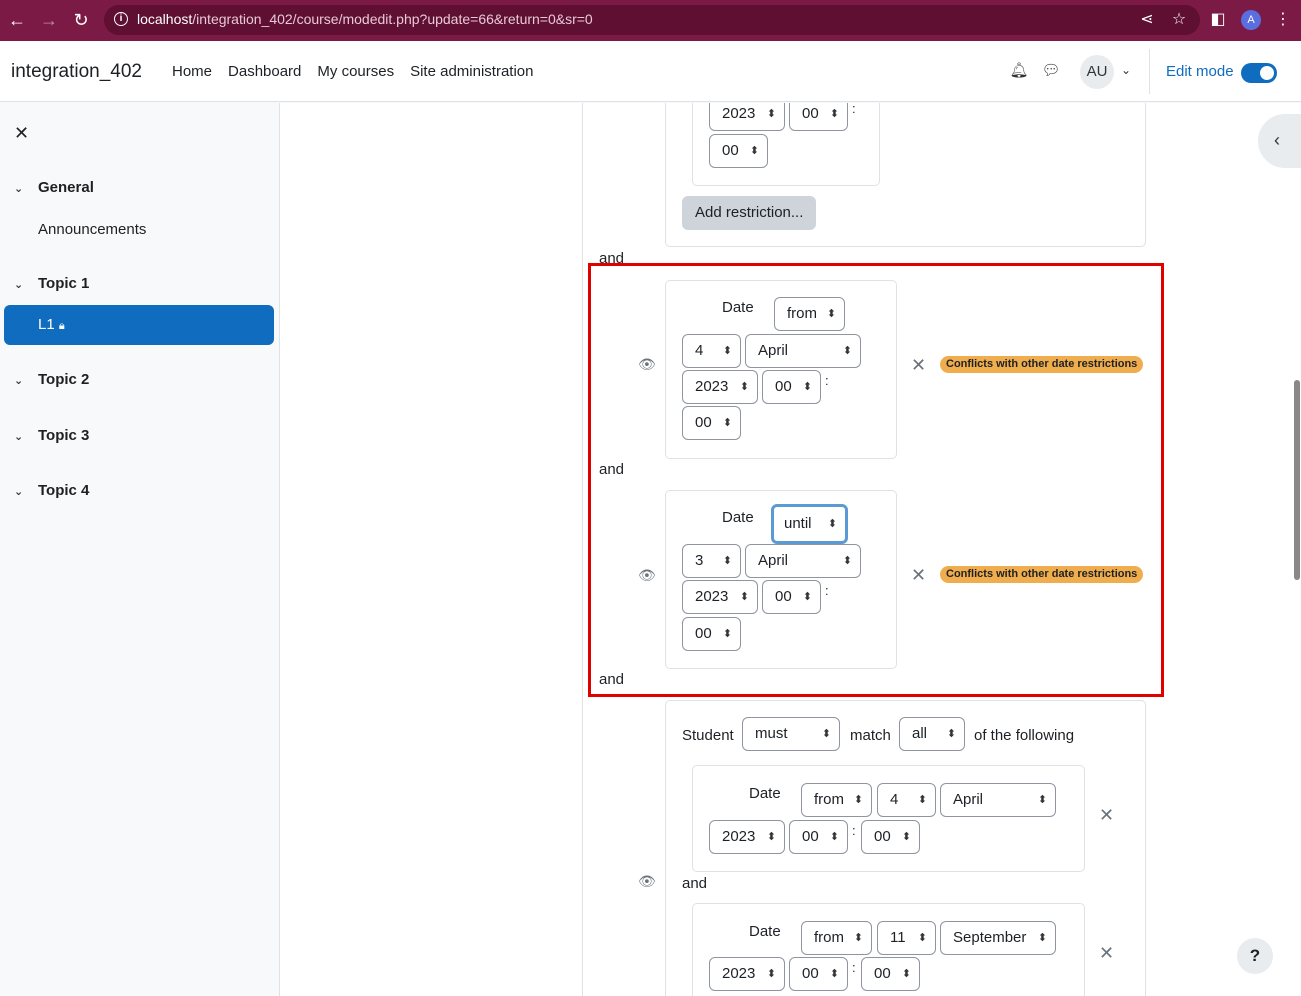 Image resolution: width=1301 pixels, height=996 pixels. Describe the element at coordinates (355, 71) in the screenshot. I see `nav-my-courses: My courses` at that location.